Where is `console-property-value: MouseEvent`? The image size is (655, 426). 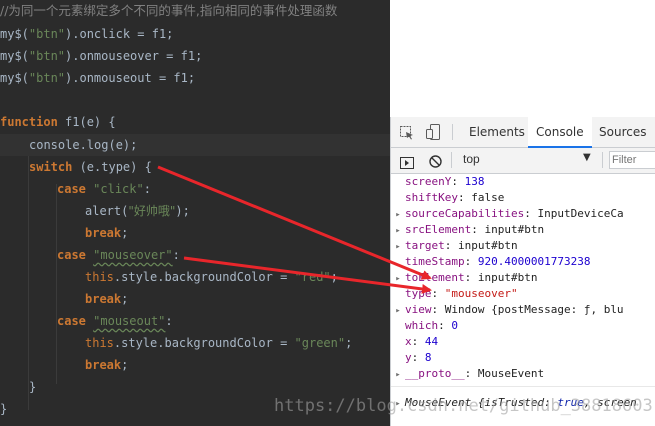
console-property-value: MouseEvent is located at coordinates (511, 373).